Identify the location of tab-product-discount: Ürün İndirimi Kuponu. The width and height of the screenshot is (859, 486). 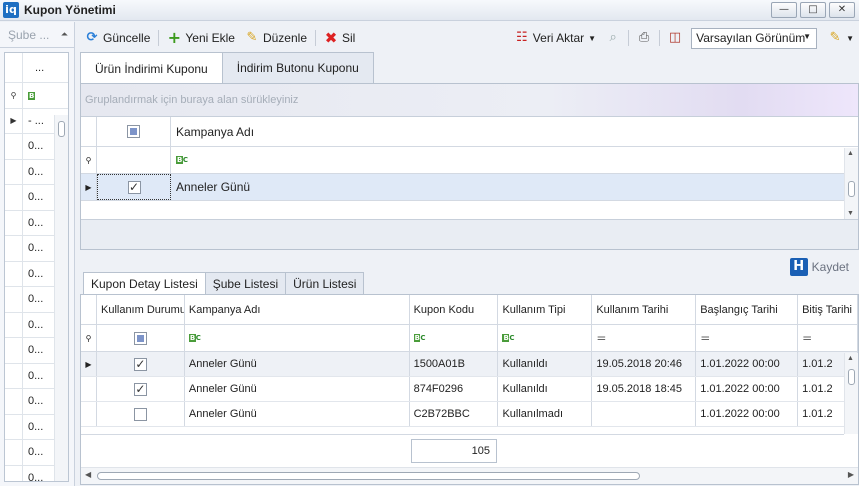
(151, 68).